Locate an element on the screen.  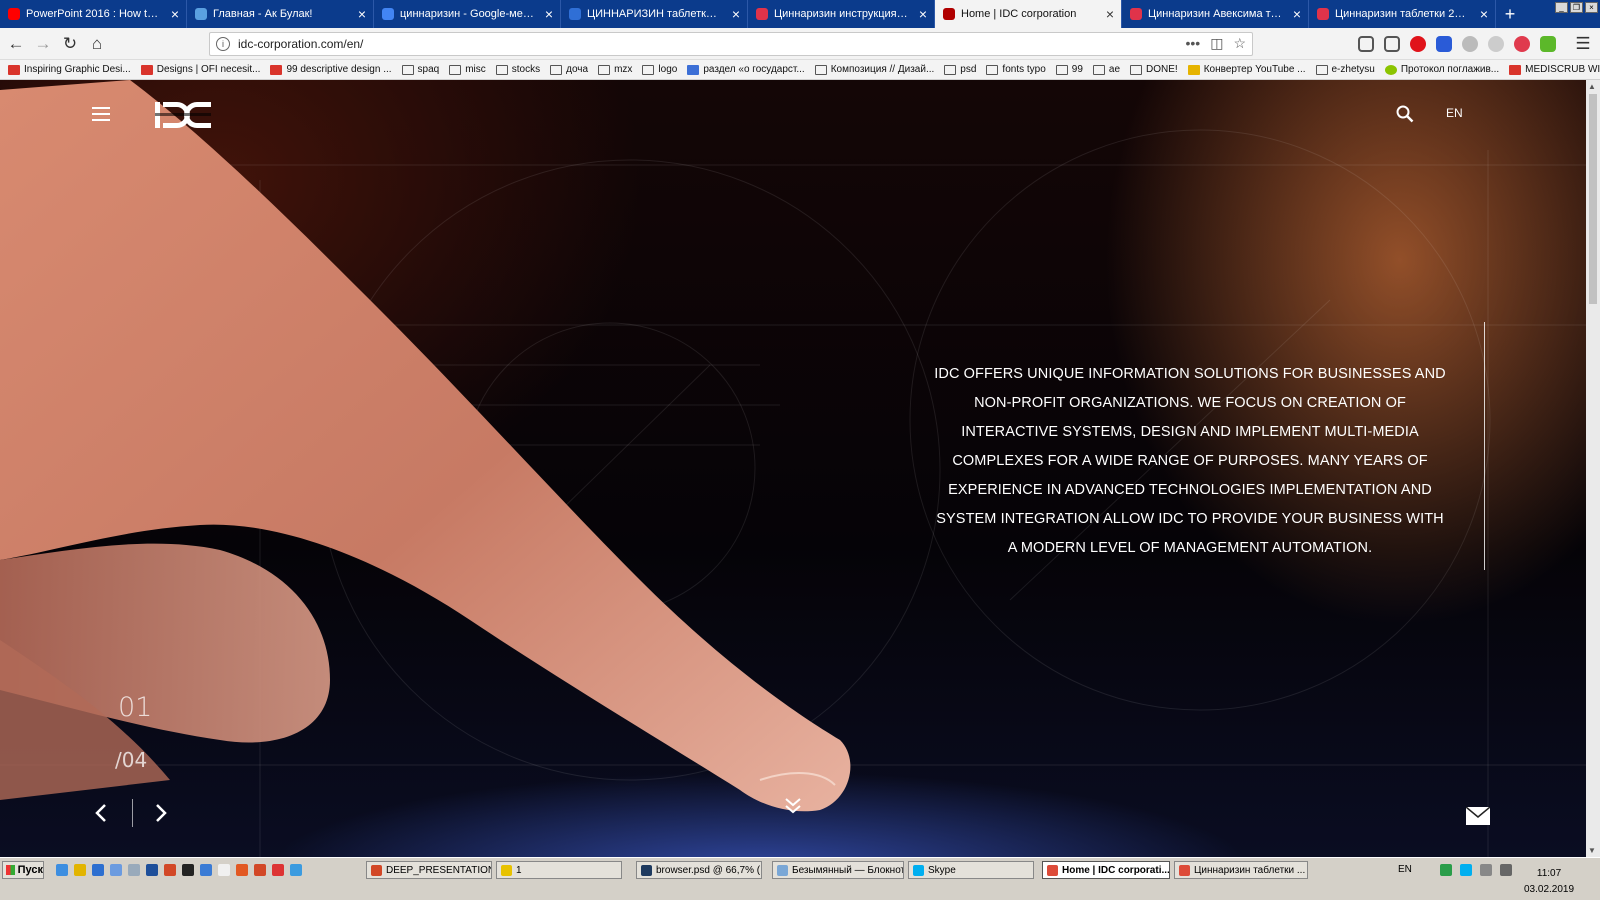
bookmark-item: psd is located at coordinates (960, 69).